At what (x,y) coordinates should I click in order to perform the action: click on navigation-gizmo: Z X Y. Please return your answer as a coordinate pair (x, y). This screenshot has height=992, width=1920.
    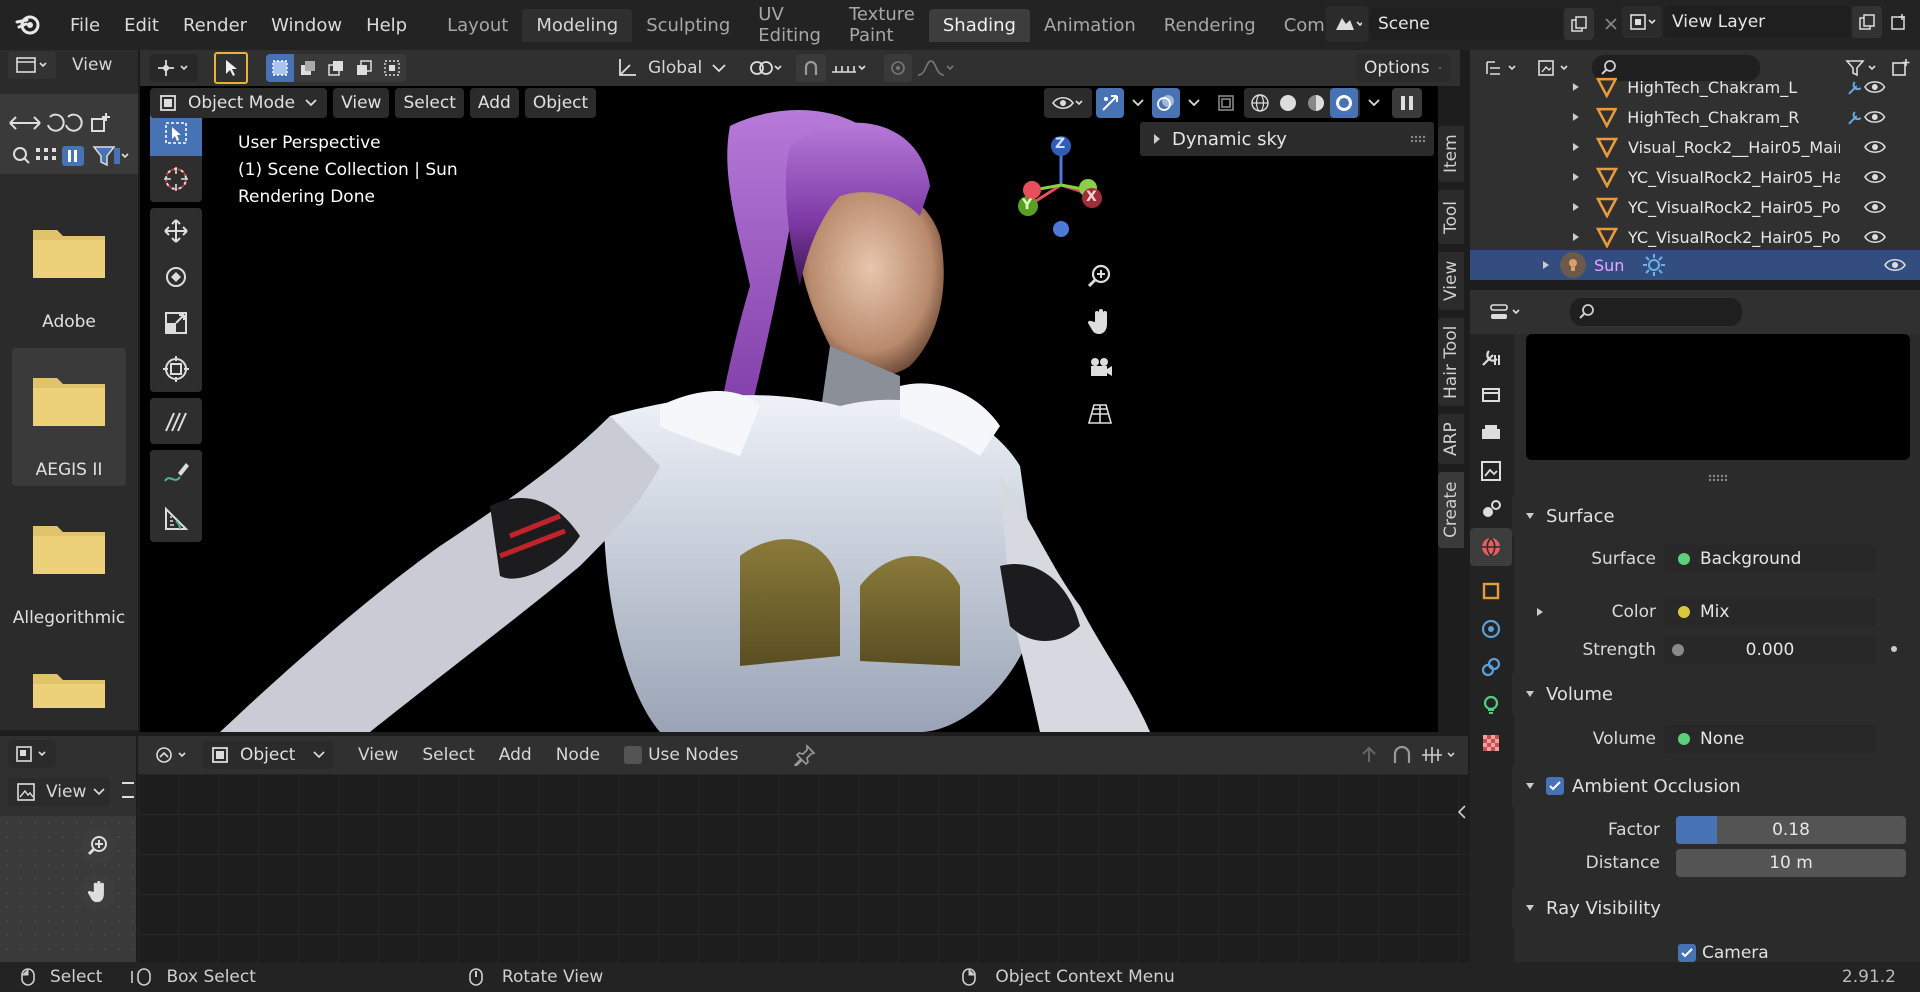
    Looking at the image, I should click on (1061, 185).